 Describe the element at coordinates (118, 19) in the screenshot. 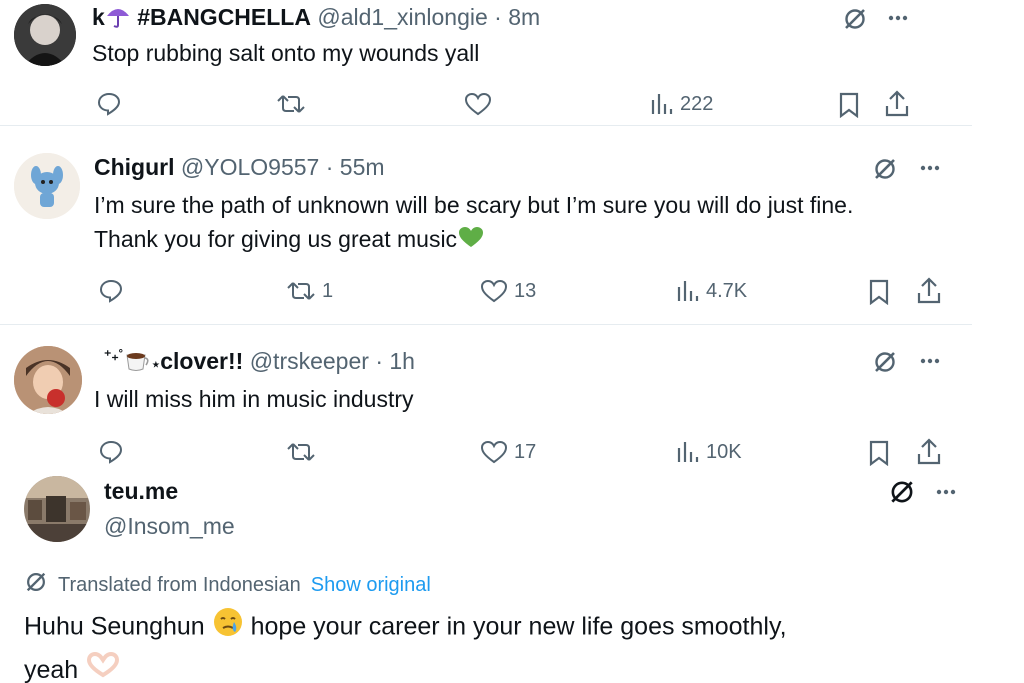

I see `umbrella-emoji-icon` at that location.